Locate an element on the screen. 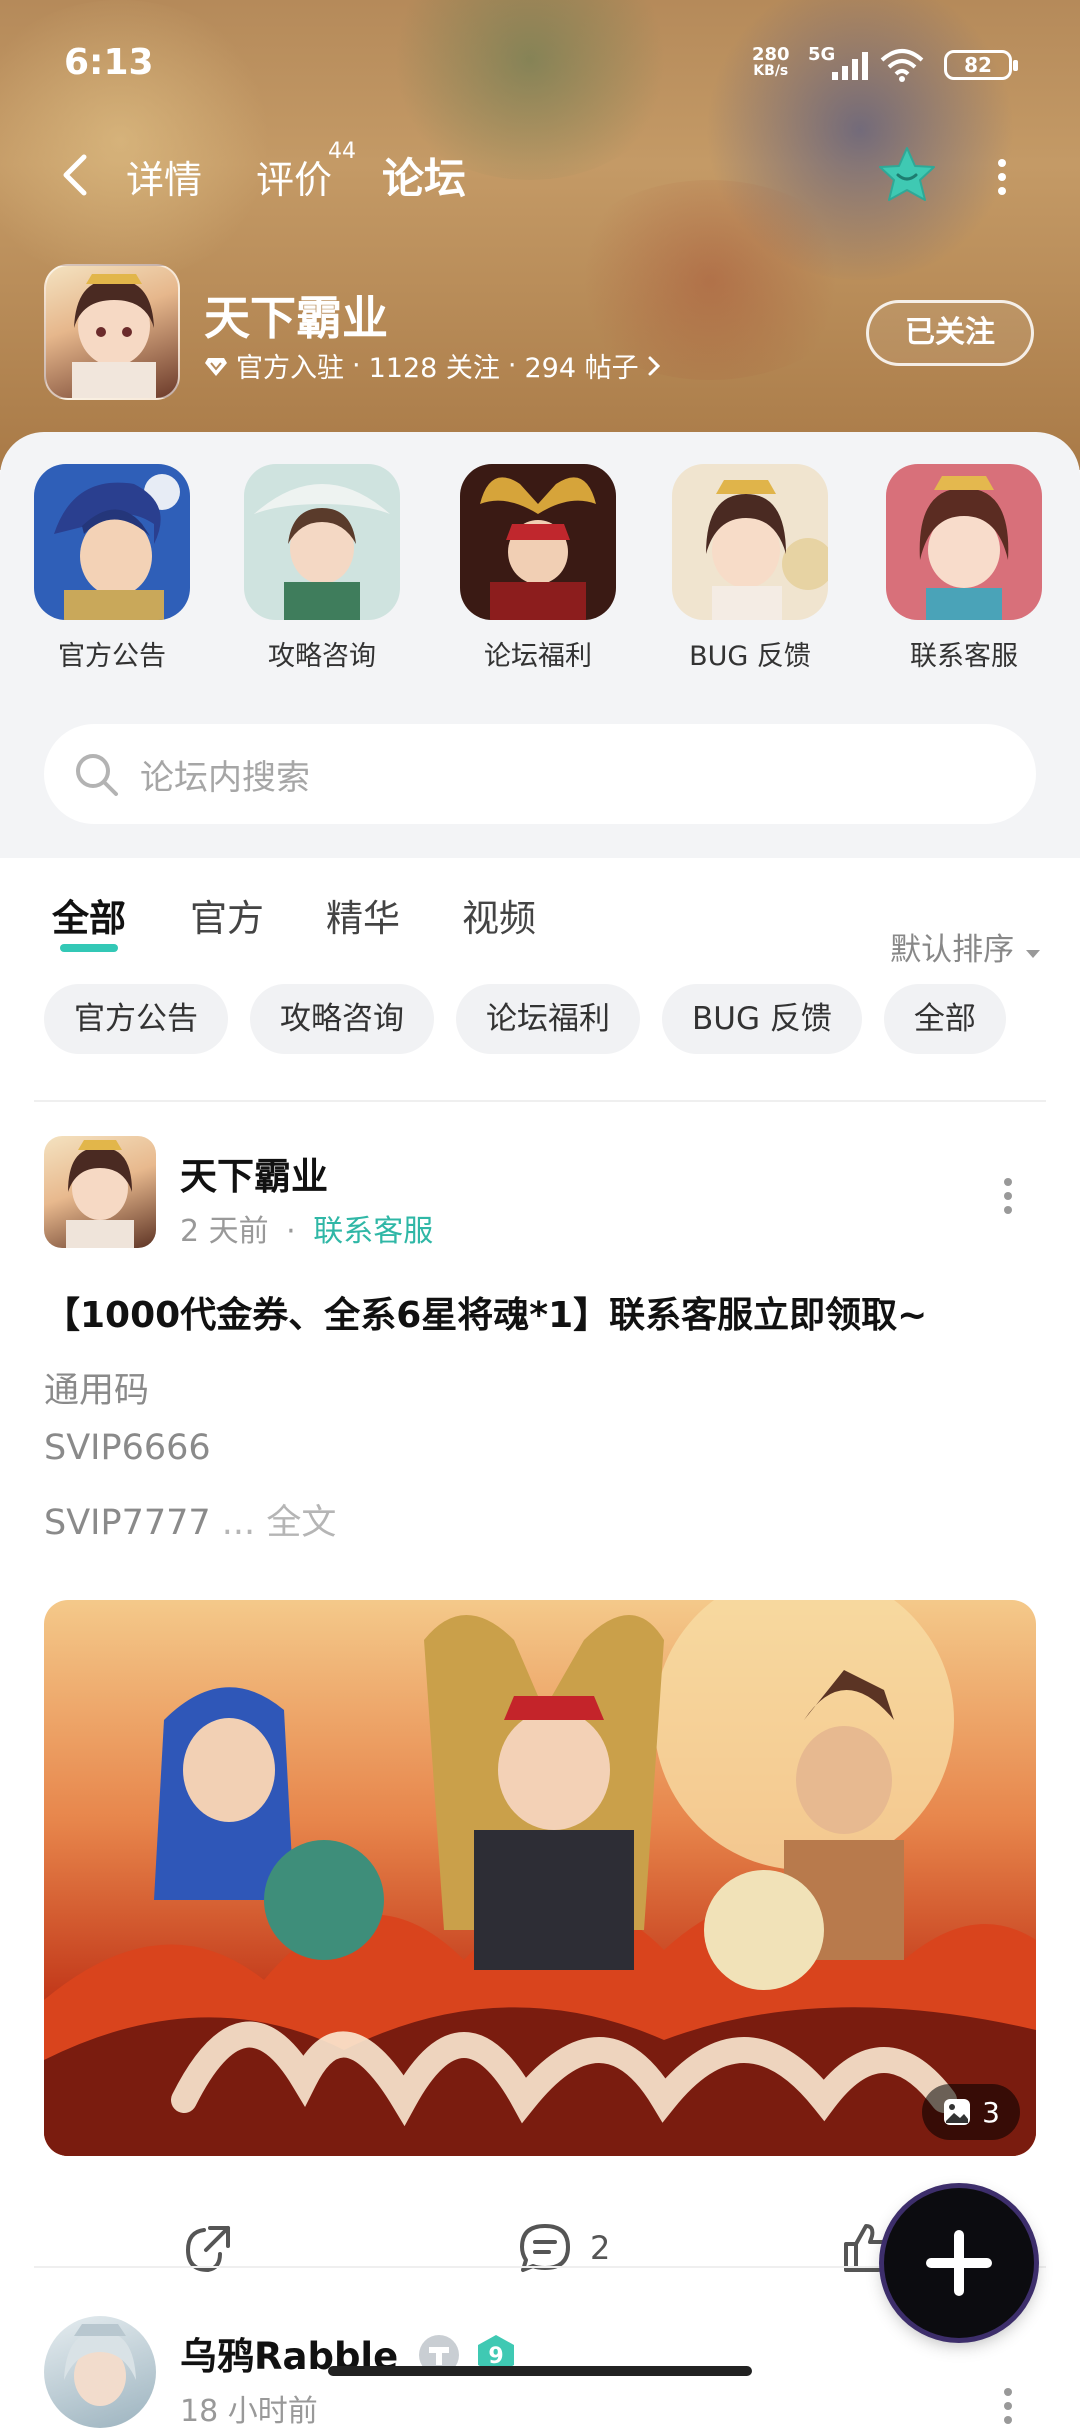 Image resolution: width=1080 pixels, height=2430 pixels. swordswoman-avatar-icon is located at coordinates (322, 542).